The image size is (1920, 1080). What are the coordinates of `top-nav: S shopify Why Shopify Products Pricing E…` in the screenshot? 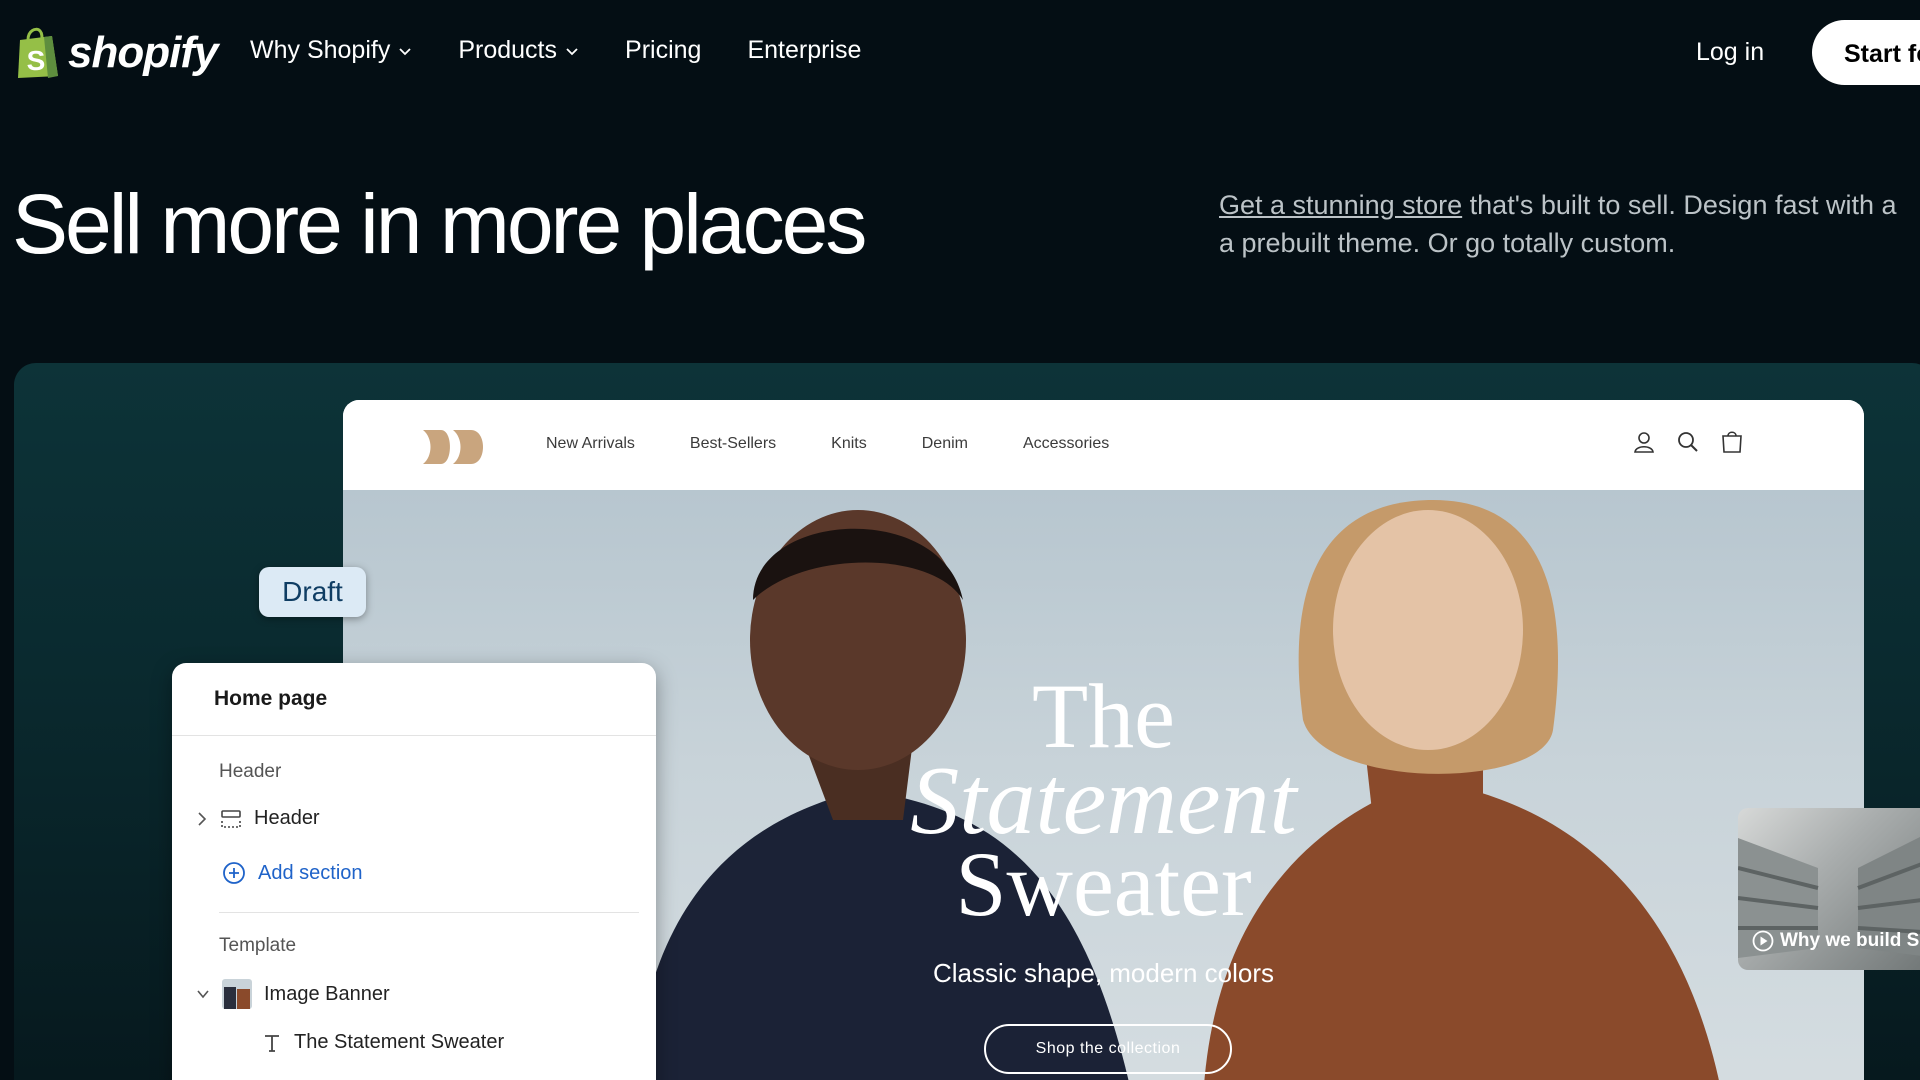 It's located at (960, 53).